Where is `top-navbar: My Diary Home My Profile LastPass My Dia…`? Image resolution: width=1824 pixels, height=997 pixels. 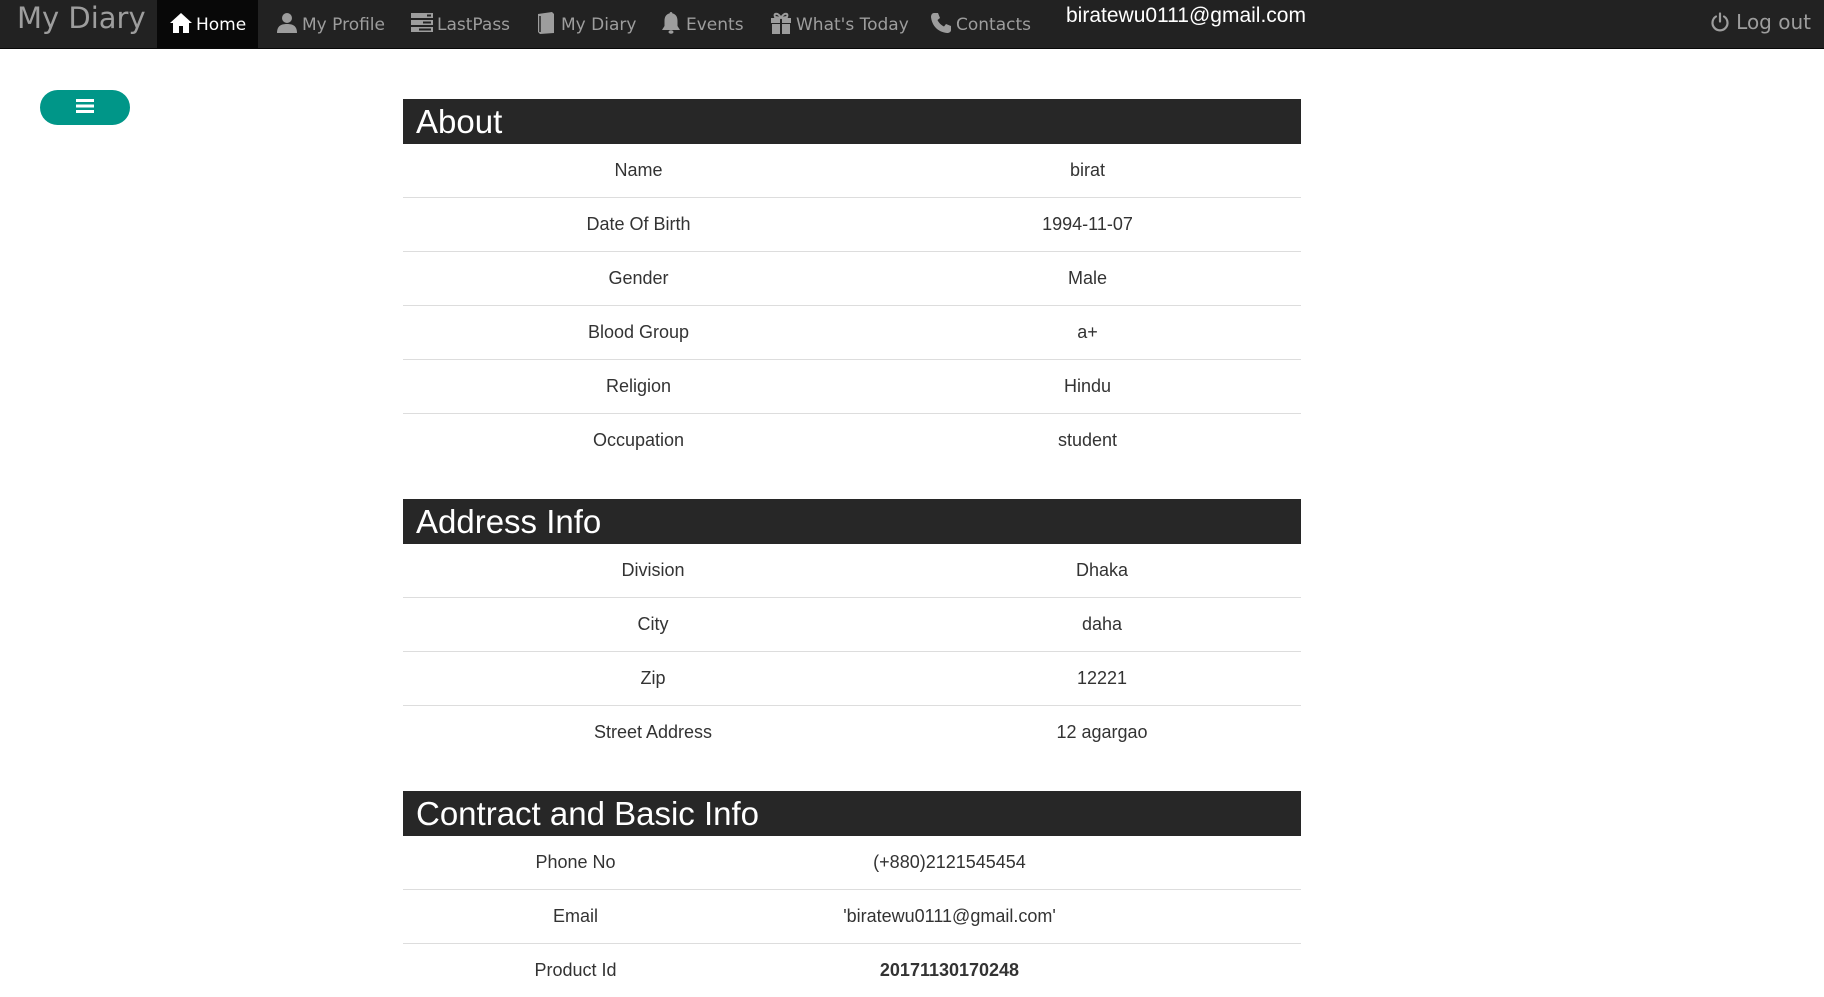
top-navbar: My Diary Home My Profile LastPass My Dia… is located at coordinates (912, 24).